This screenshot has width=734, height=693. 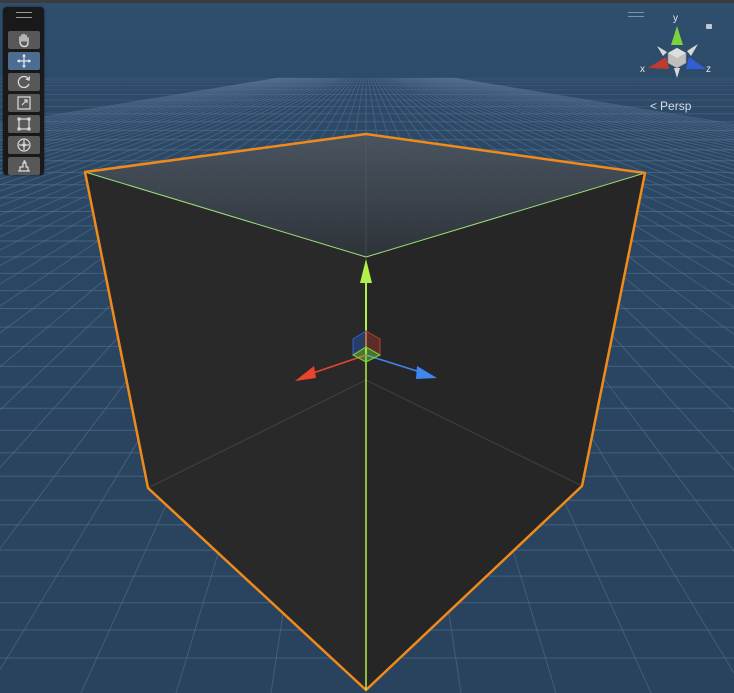 What do you see at coordinates (677, 35) in the screenshot?
I see `gizmo-y-cone` at bounding box center [677, 35].